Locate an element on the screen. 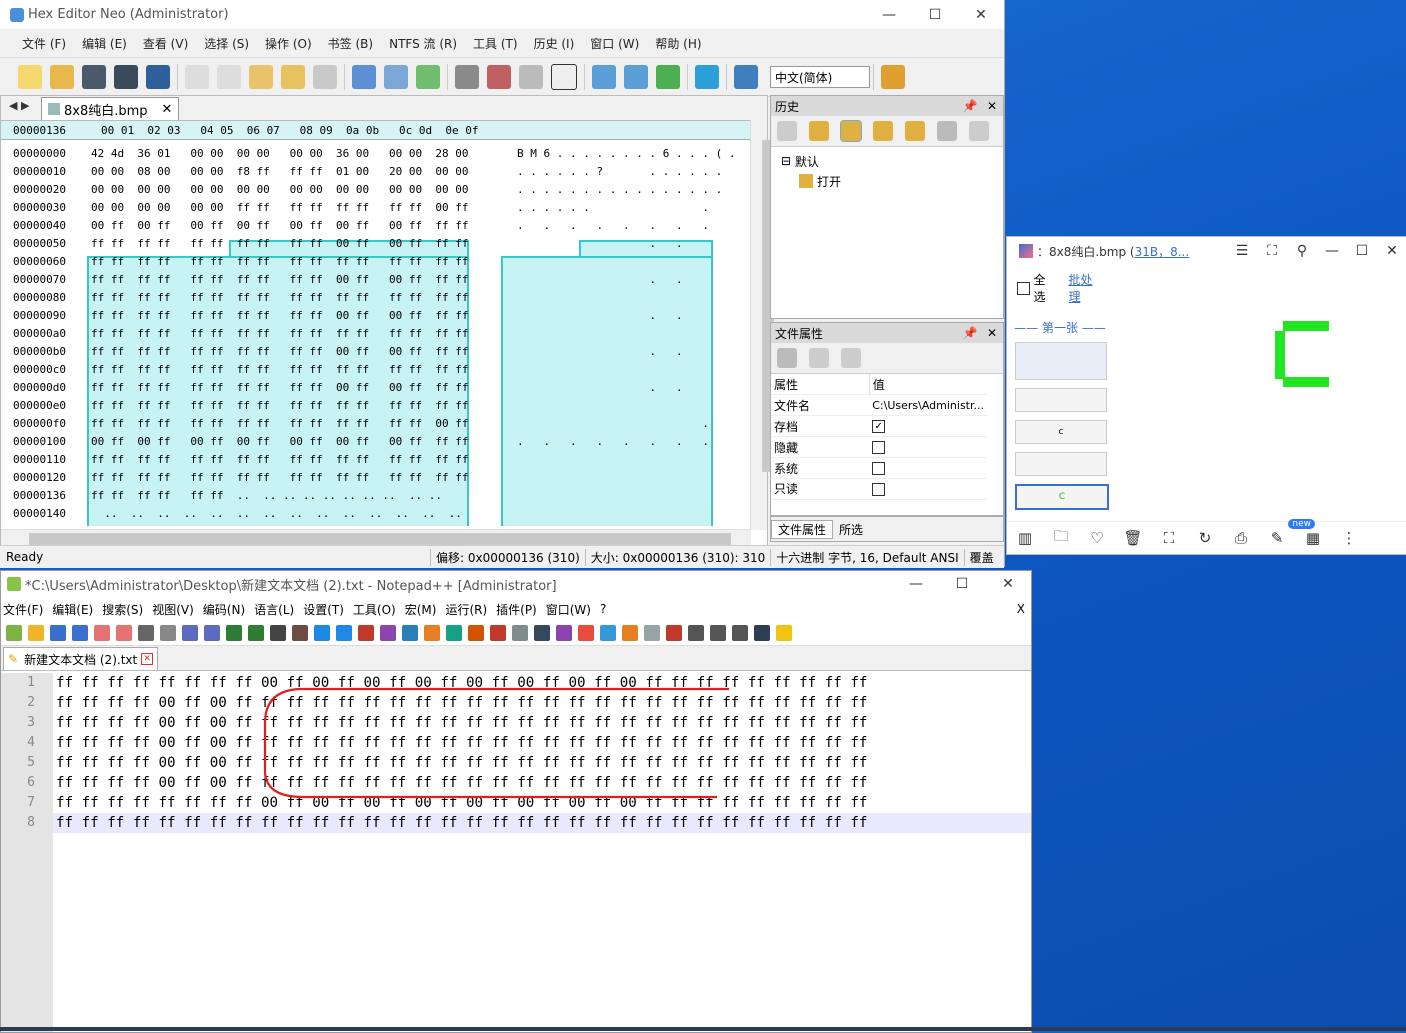 Image resolution: width=1406 pixels, height=1033 pixels. tab-selection: 所选 is located at coordinates (851, 529).